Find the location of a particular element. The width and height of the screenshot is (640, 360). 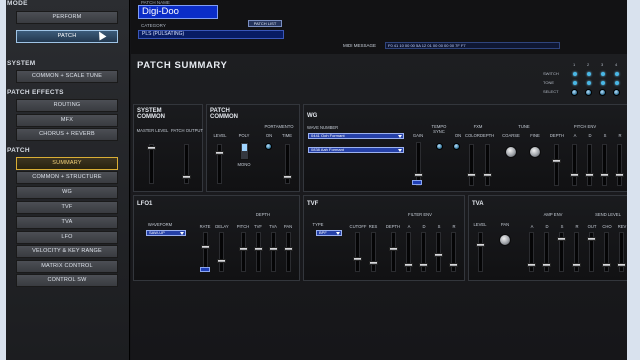

mode-perform-button: PERFORM is located at coordinates (67, 17).